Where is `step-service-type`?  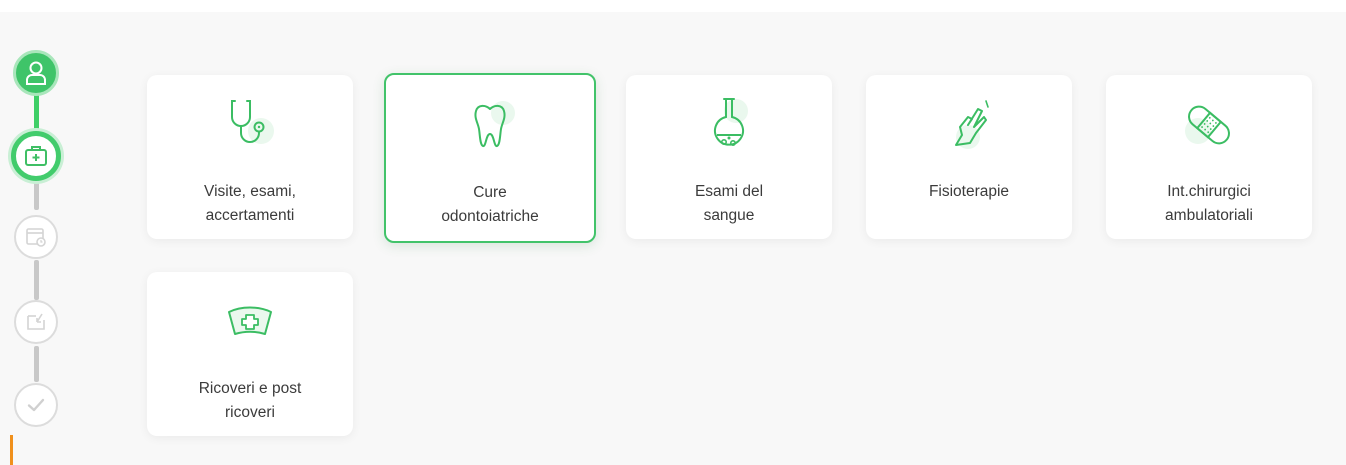
step-service-type is located at coordinates (36, 156).